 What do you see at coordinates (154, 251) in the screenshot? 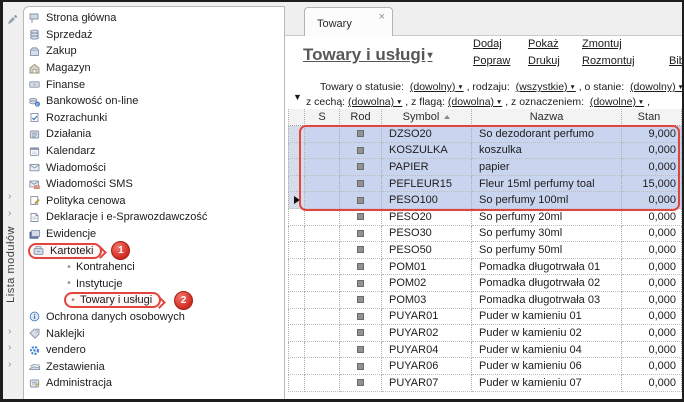
I see `sidebar-item-kartoteki: Kartoteki 1` at bounding box center [154, 251].